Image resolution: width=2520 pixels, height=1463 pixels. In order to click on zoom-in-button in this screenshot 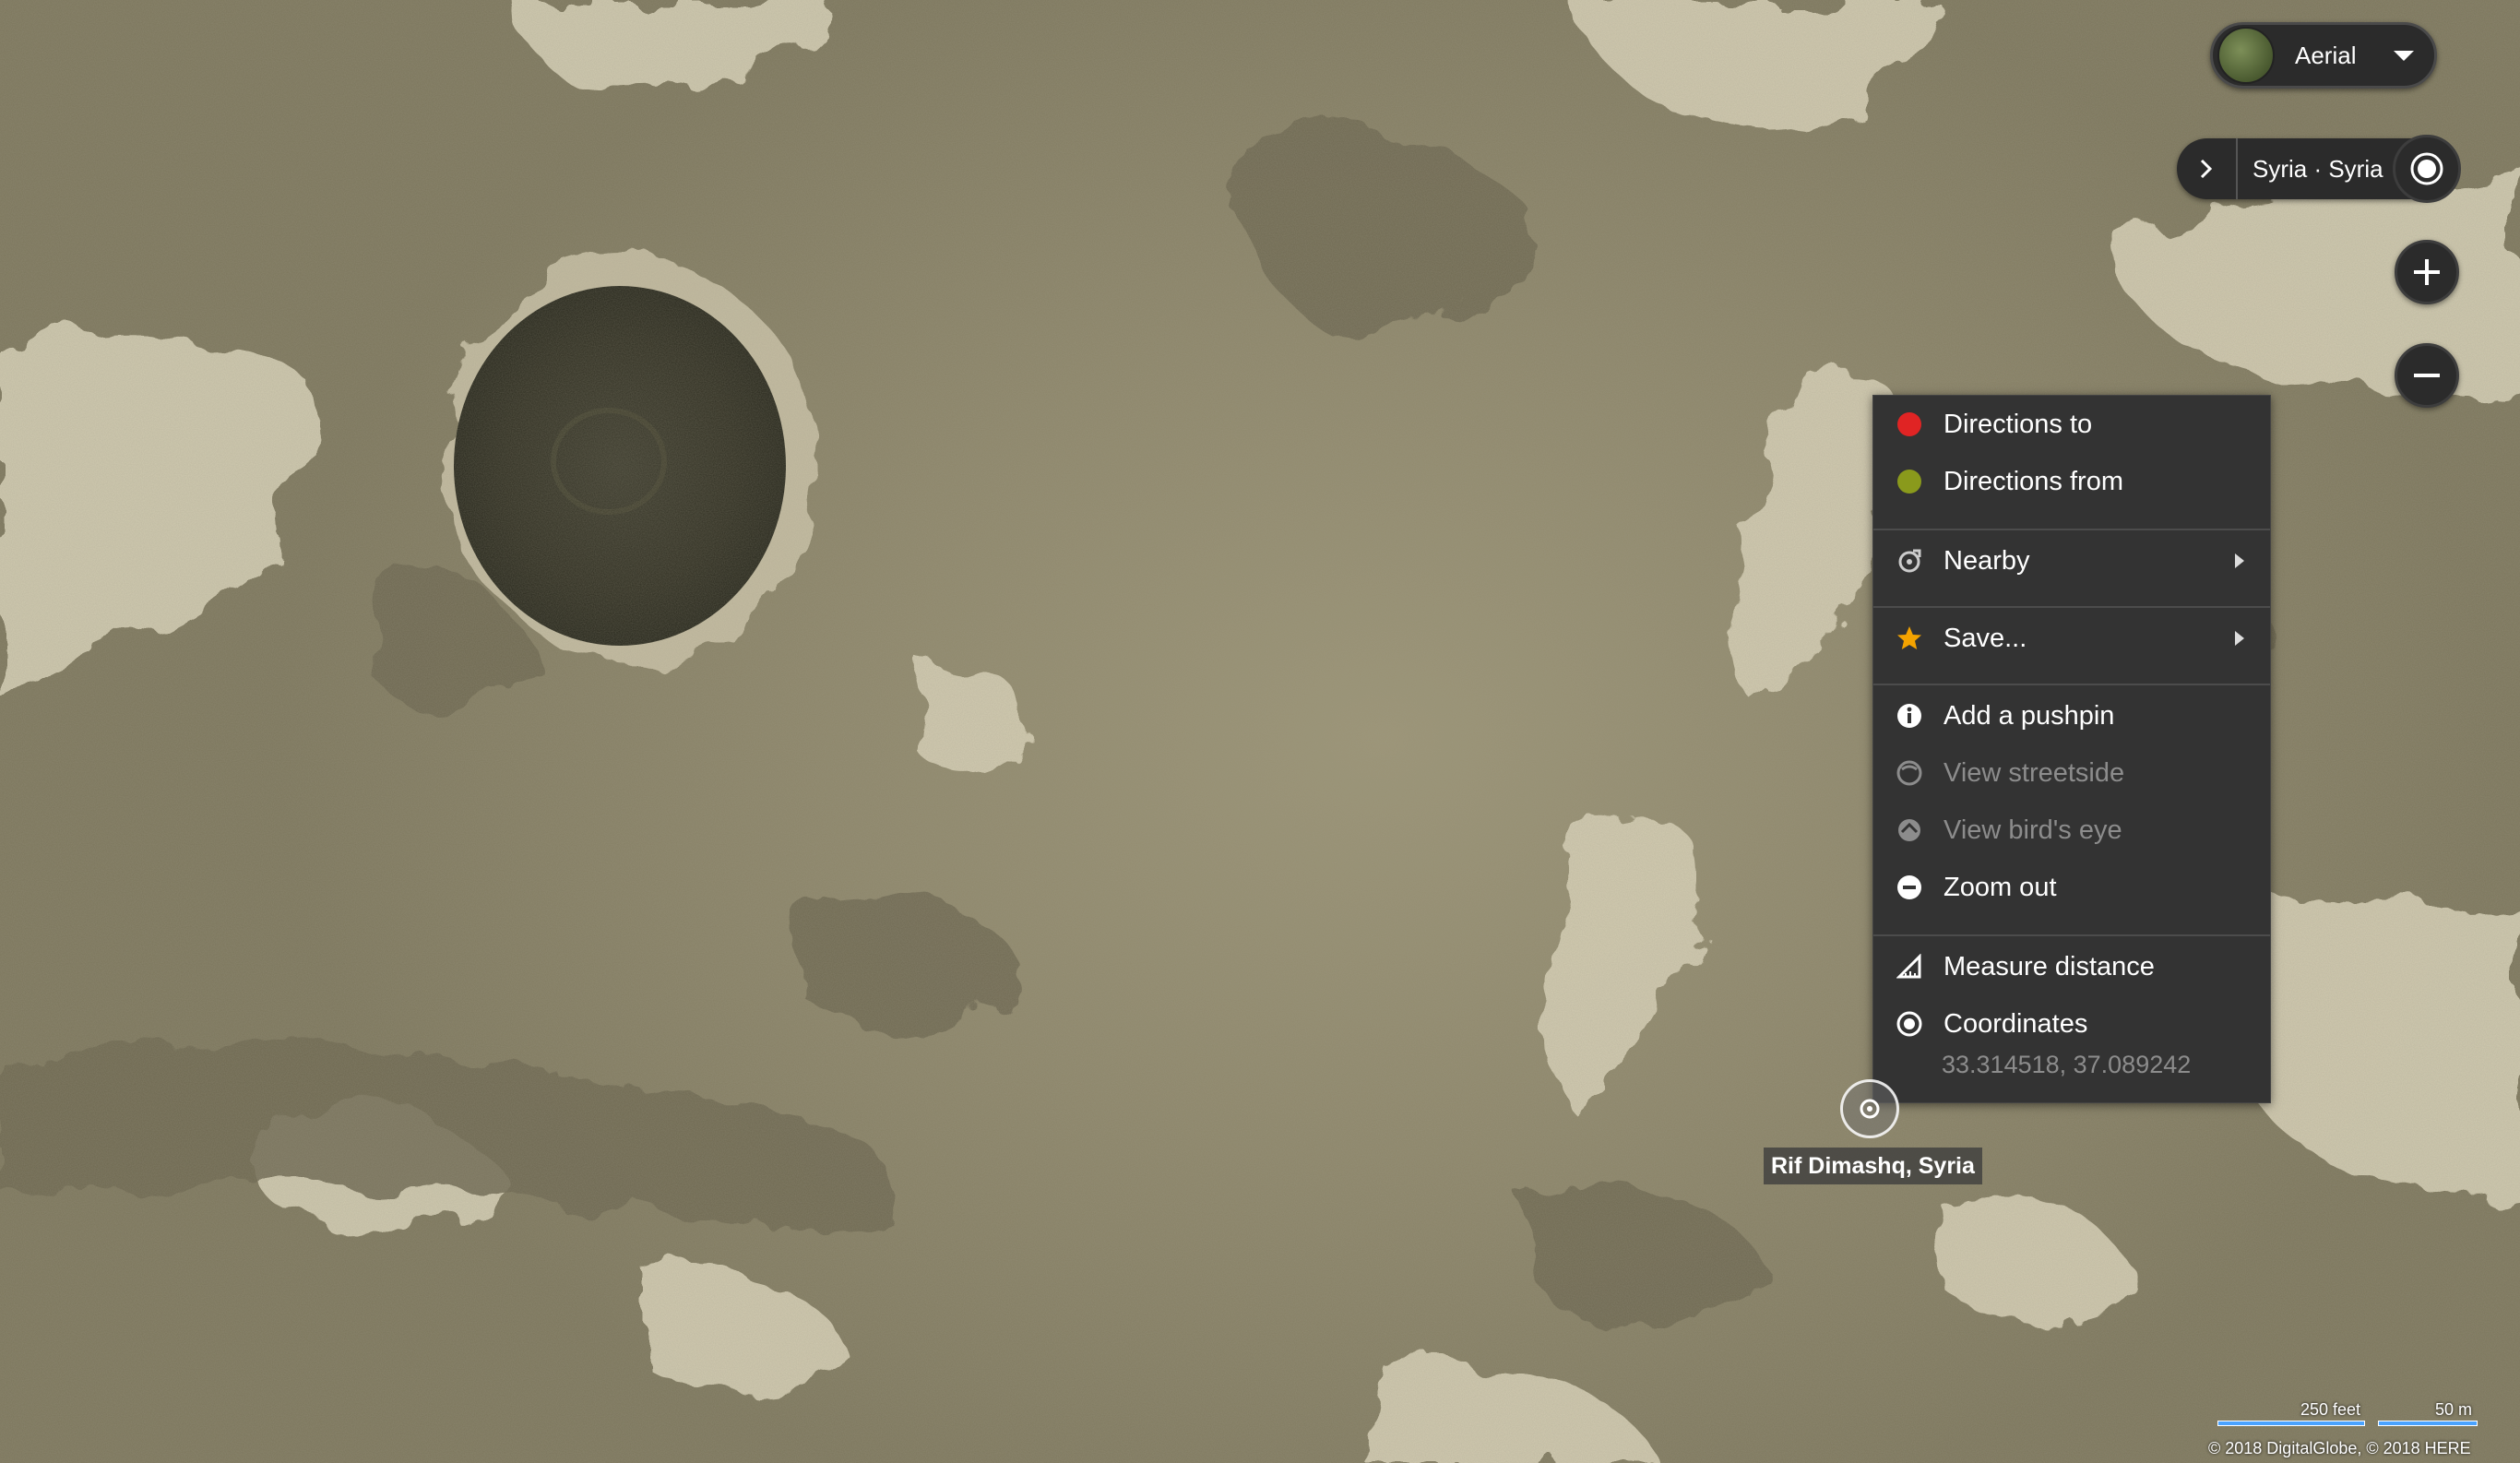, I will do `click(2427, 272)`.